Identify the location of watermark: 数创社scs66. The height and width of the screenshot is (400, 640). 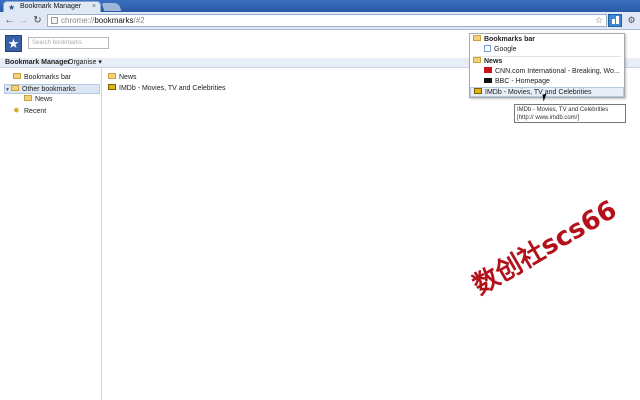
(545, 248).